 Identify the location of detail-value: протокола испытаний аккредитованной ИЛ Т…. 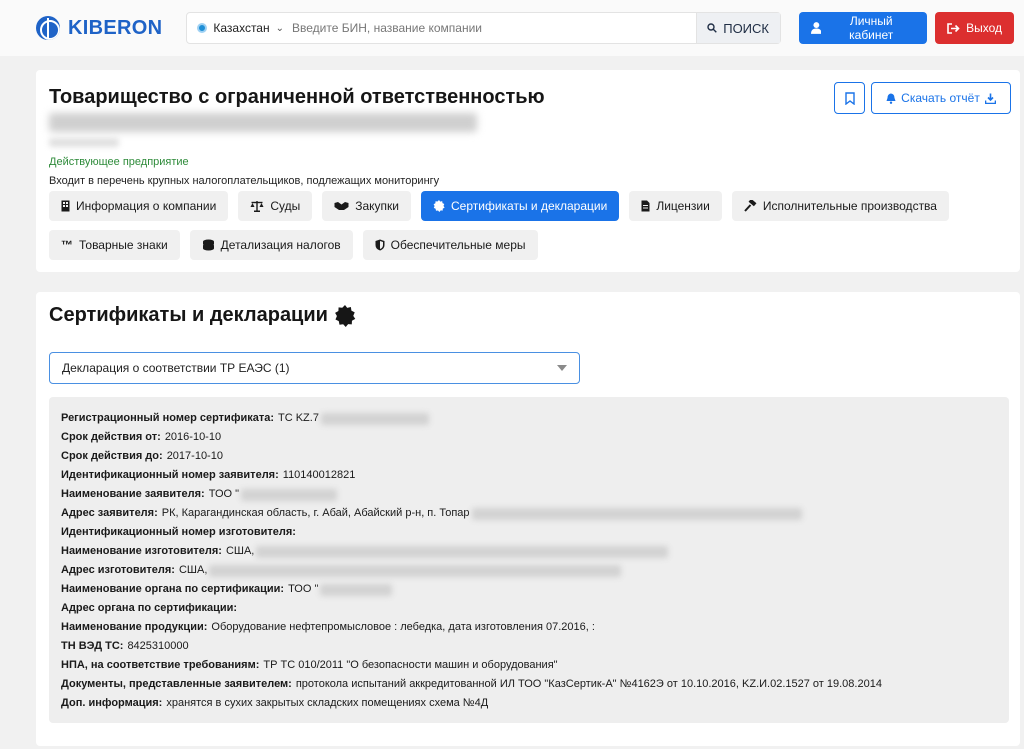
(588, 684).